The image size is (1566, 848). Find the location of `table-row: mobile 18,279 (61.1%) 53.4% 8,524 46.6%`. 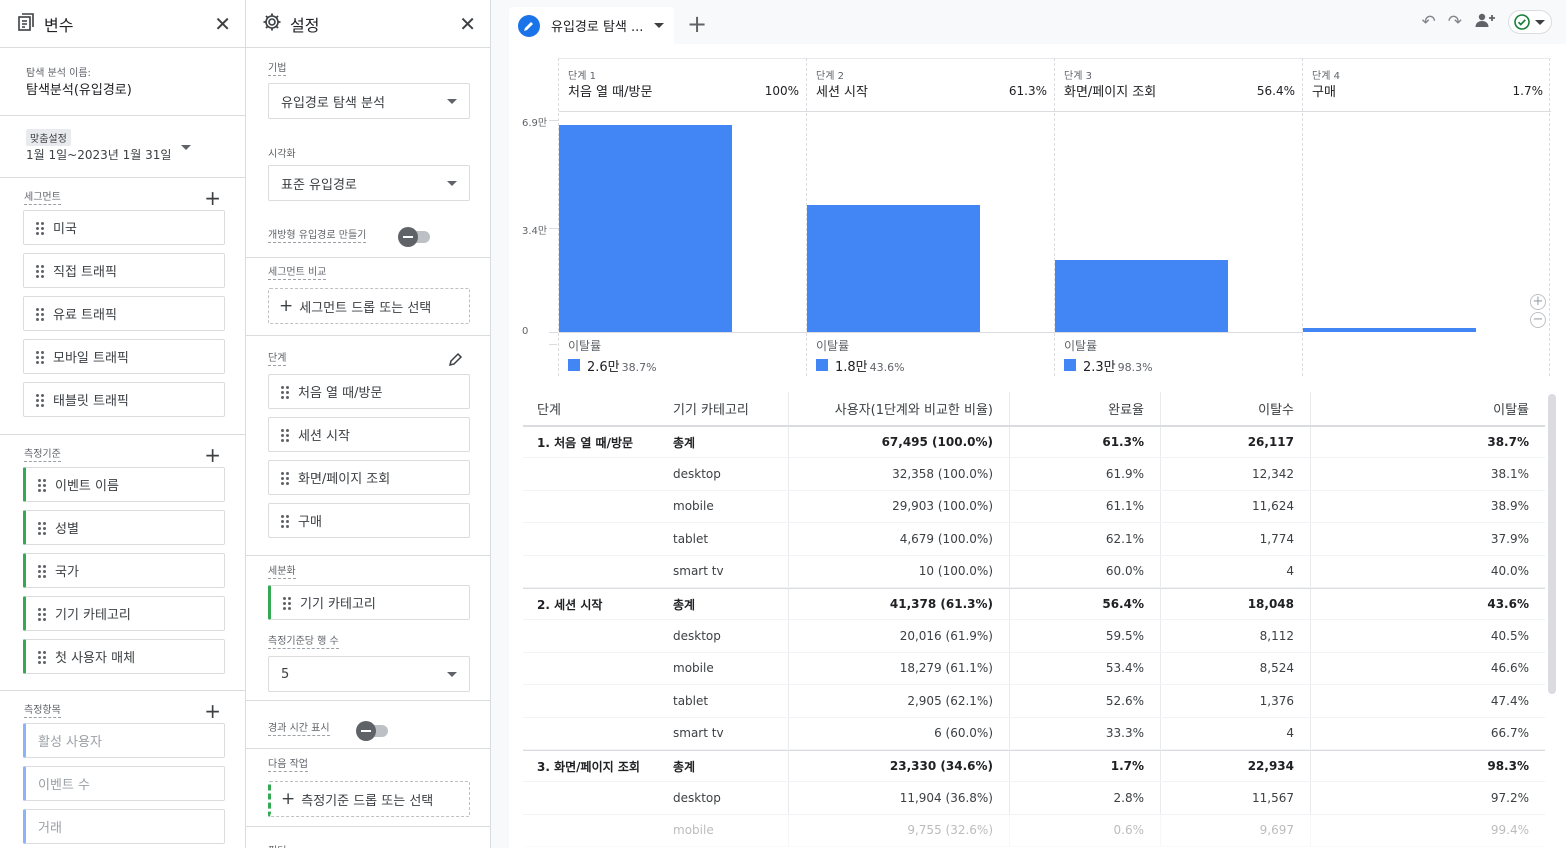

table-row: mobile 18,279 (61.1%) 53.4% 8,524 46.6% is located at coordinates (1034, 669).